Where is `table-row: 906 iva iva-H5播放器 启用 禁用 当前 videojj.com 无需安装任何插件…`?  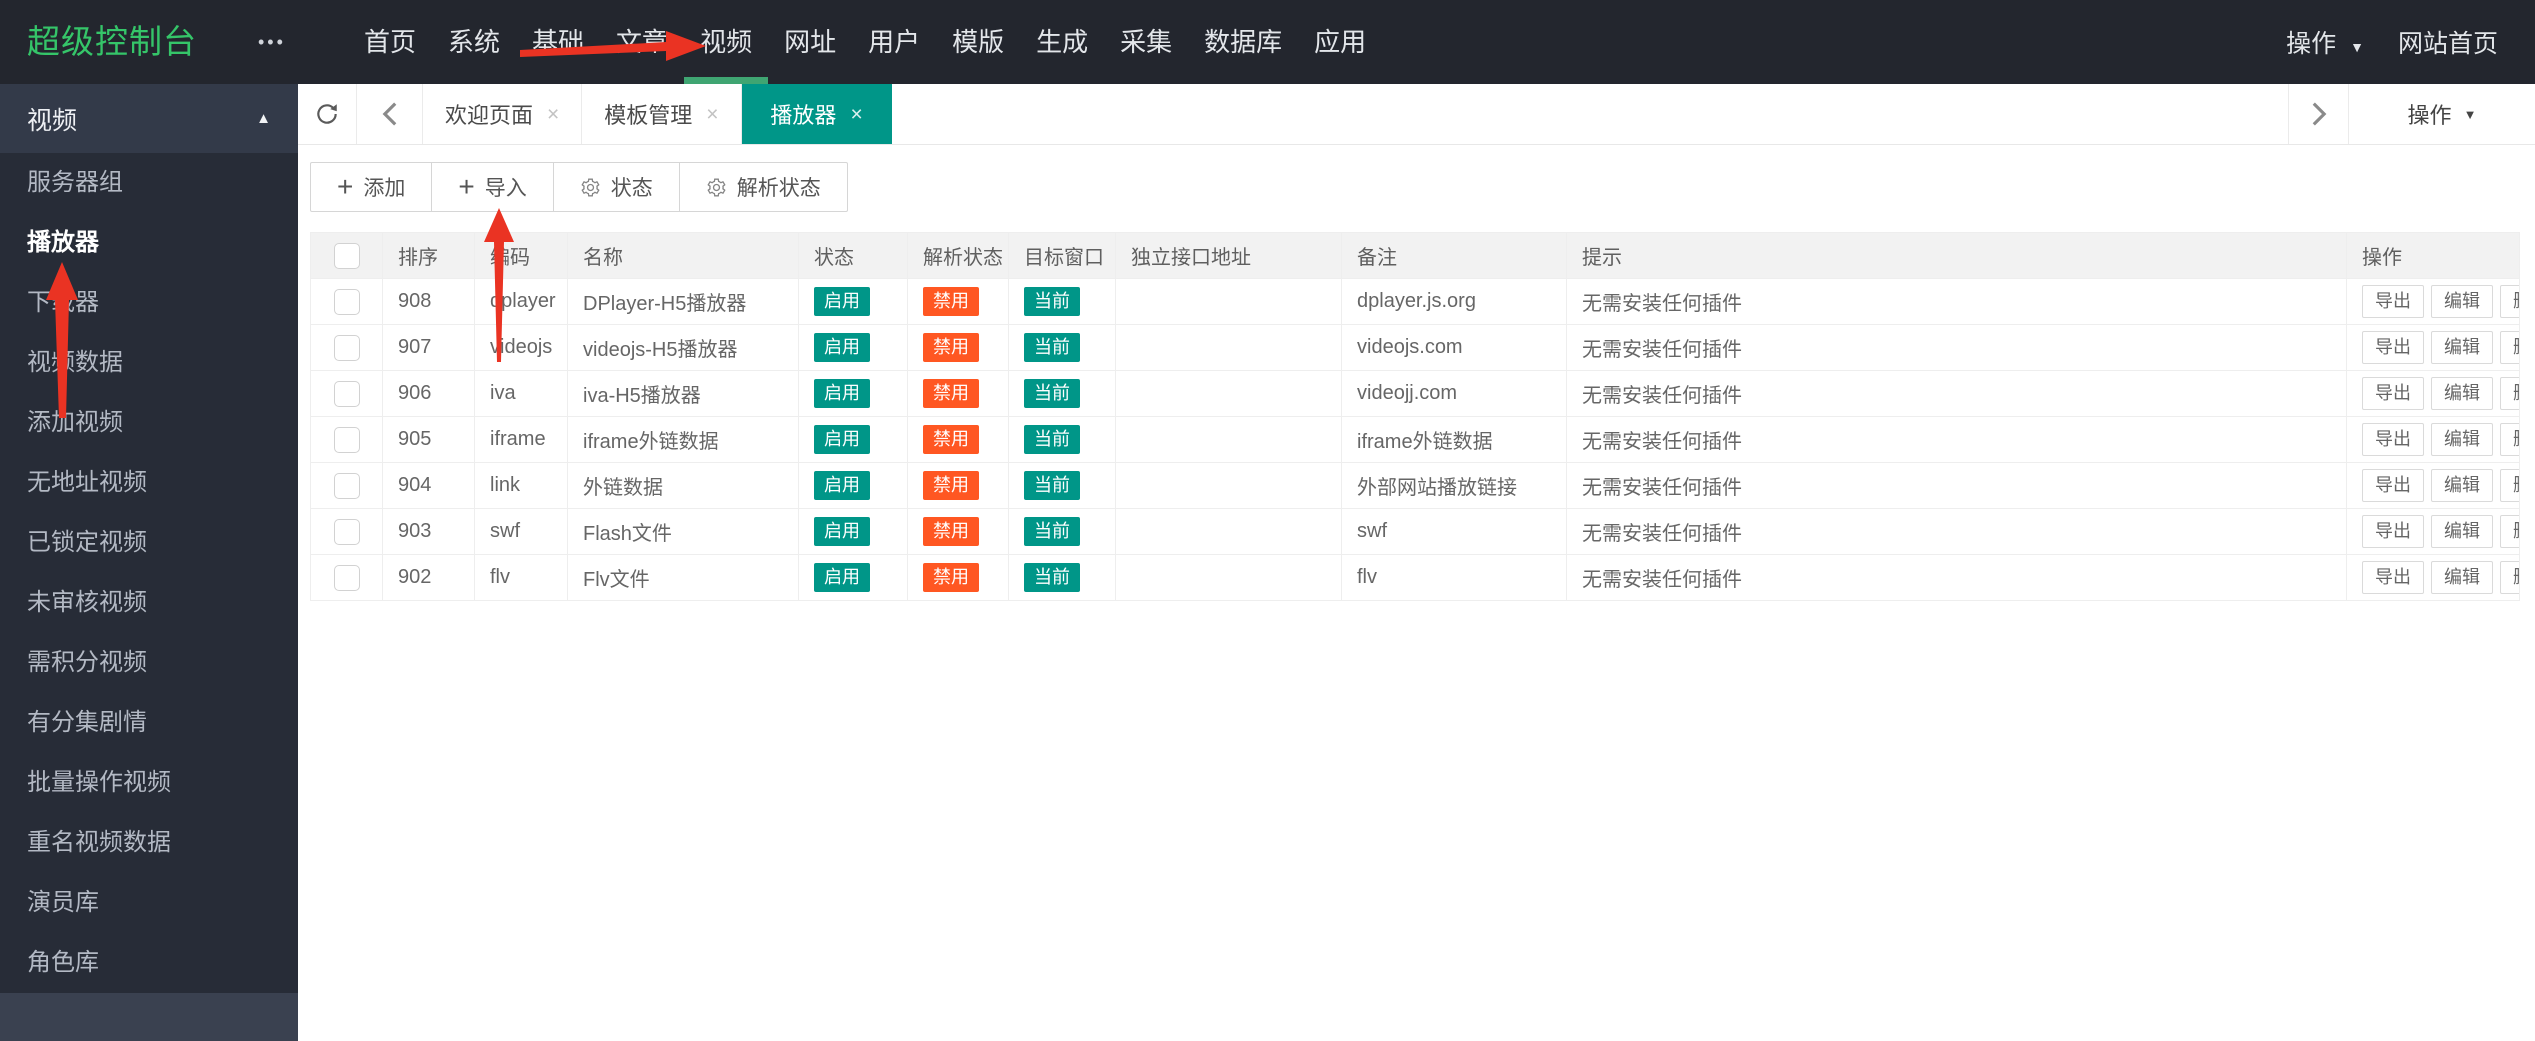
table-row: 906 iva iva-H5播放器 启用 禁用 当前 videojj.com 无需安装任何插件… is located at coordinates (1415, 393).